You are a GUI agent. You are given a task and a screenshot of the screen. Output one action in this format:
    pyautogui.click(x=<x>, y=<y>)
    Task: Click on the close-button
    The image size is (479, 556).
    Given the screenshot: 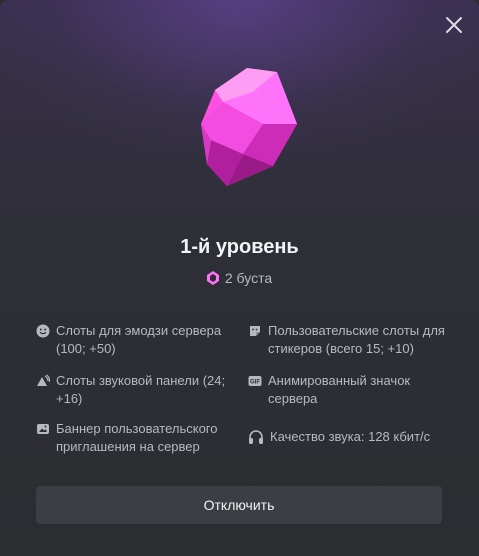 What is the action you would take?
    pyautogui.click(x=454, y=25)
    